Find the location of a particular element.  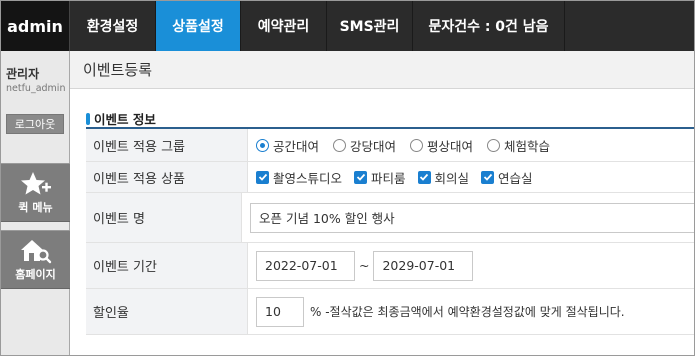

discount-row: 할인율 10 % -절삭값은 최종금액에서 예약환경설정값에 맞게 절삭됩니다. is located at coordinates (390, 312).